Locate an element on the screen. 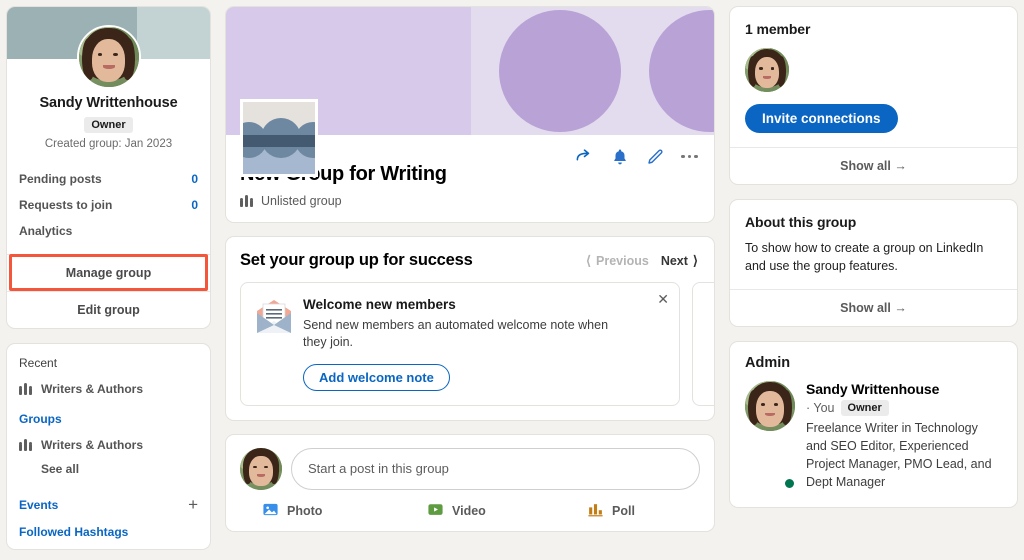 The height and width of the screenshot is (560, 1024). start-post-input: Start a post in this group is located at coordinates (495, 468).